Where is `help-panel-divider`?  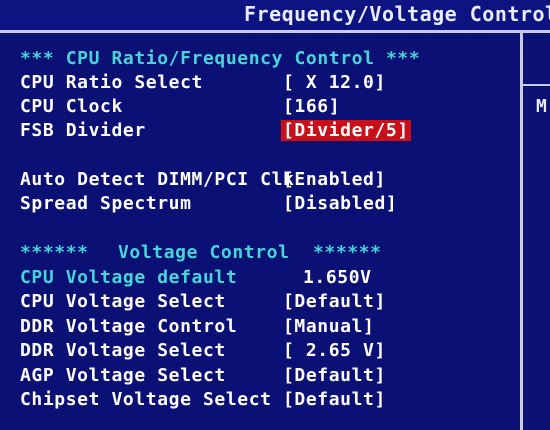 help-panel-divider is located at coordinates (536, 85).